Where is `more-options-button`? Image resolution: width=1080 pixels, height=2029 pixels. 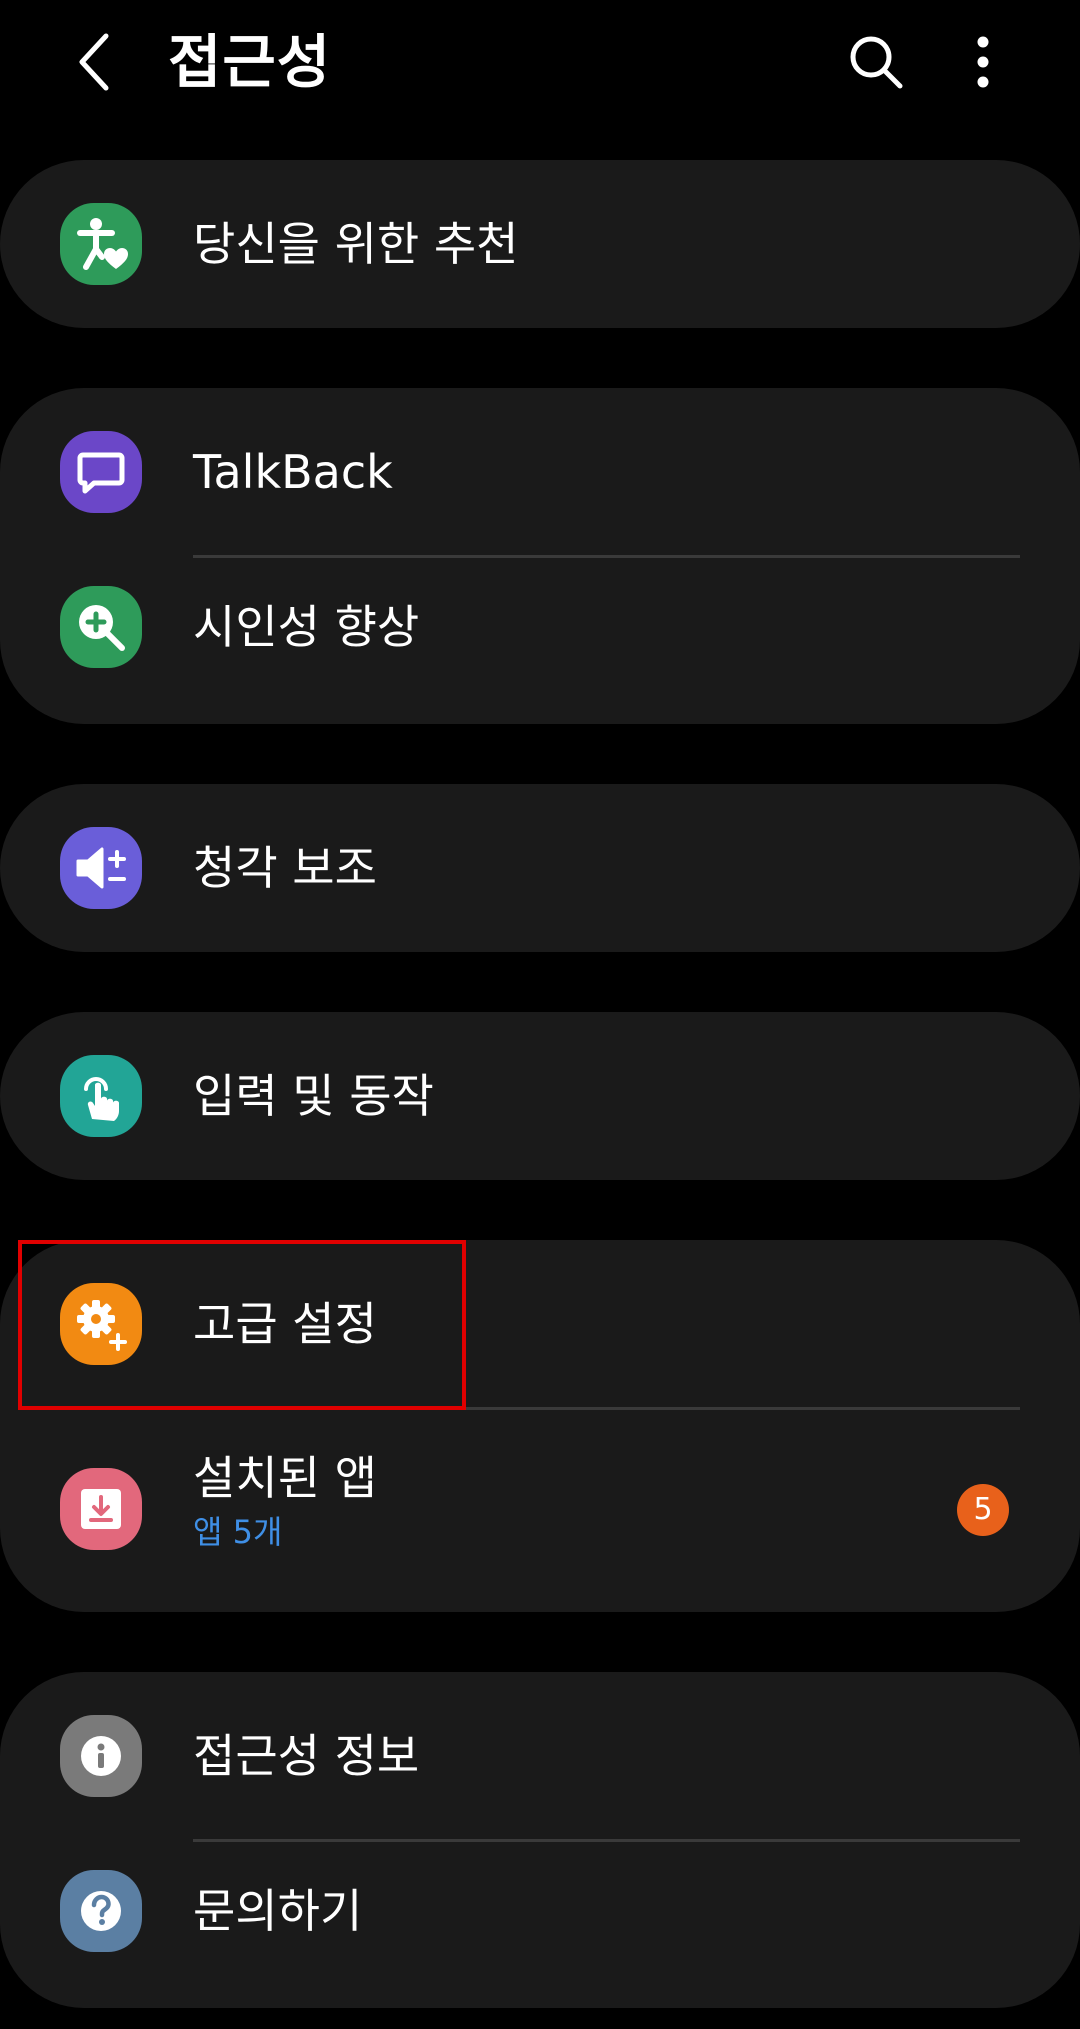
more-options-button is located at coordinates (983, 64).